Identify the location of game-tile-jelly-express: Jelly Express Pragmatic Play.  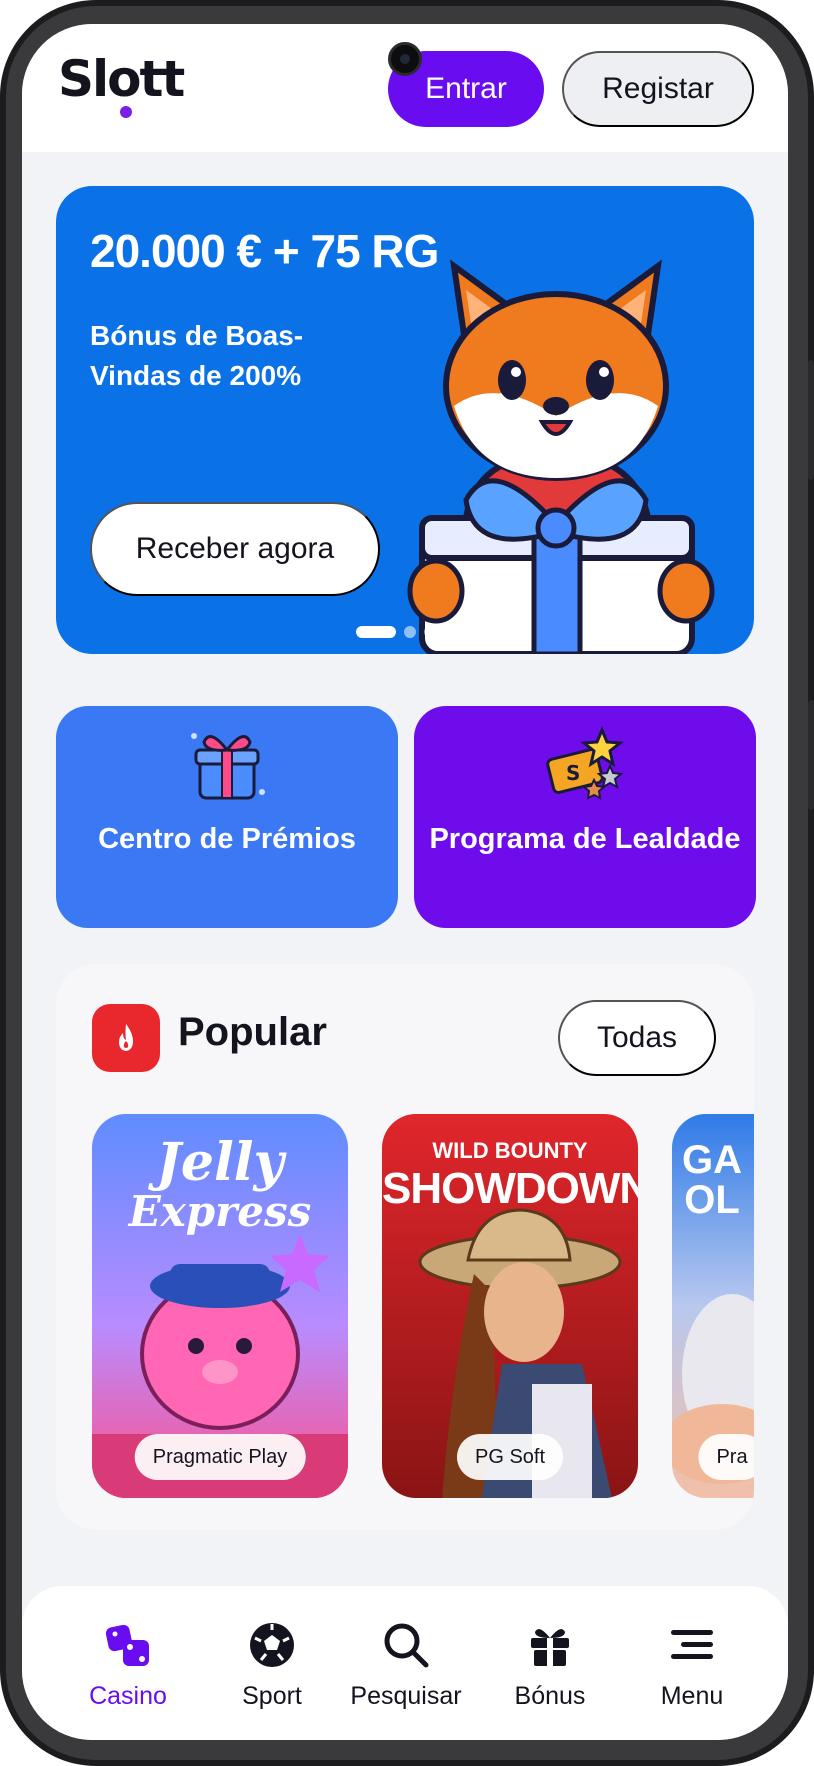
(220, 1306).